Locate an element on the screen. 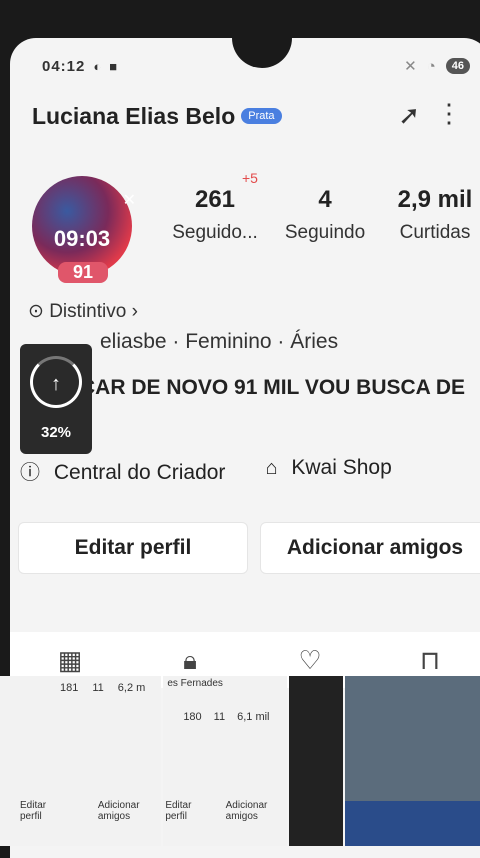 This screenshot has height=858, width=480. upload-percent: 32% is located at coordinates (56, 432).